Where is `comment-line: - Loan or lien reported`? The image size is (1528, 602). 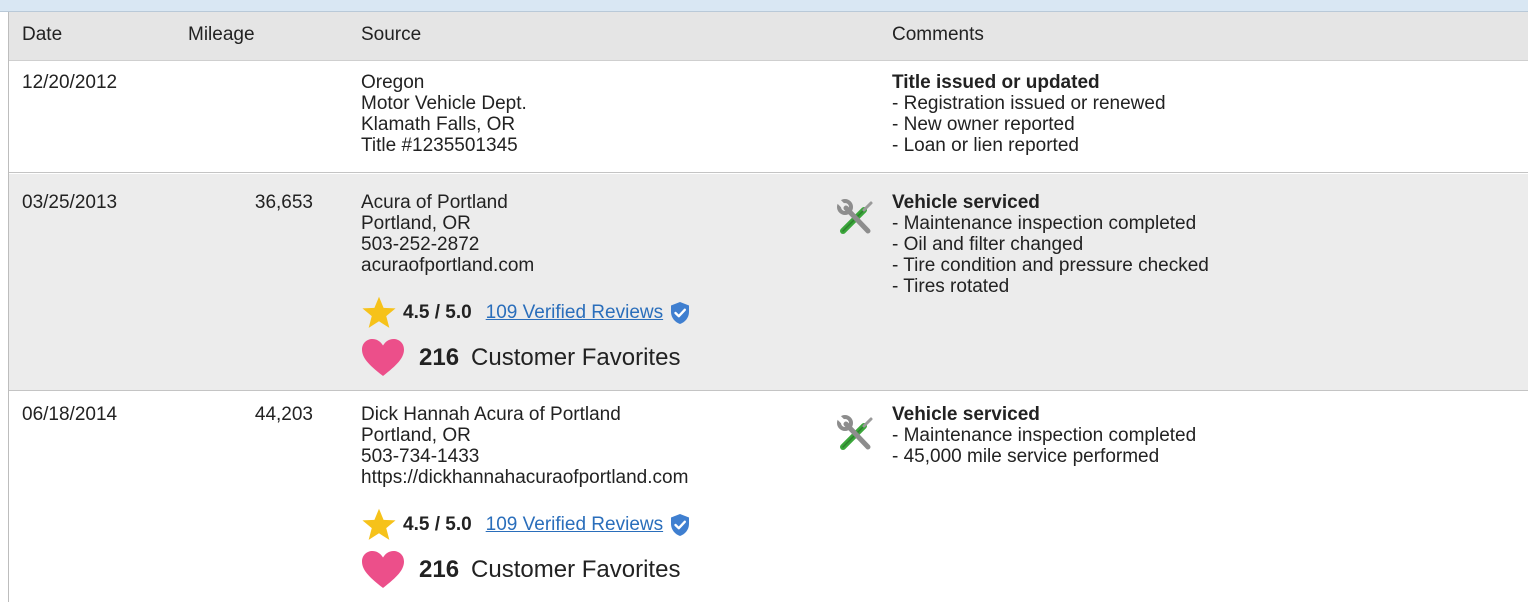 comment-line: - Loan or lien reported is located at coordinates (985, 145).